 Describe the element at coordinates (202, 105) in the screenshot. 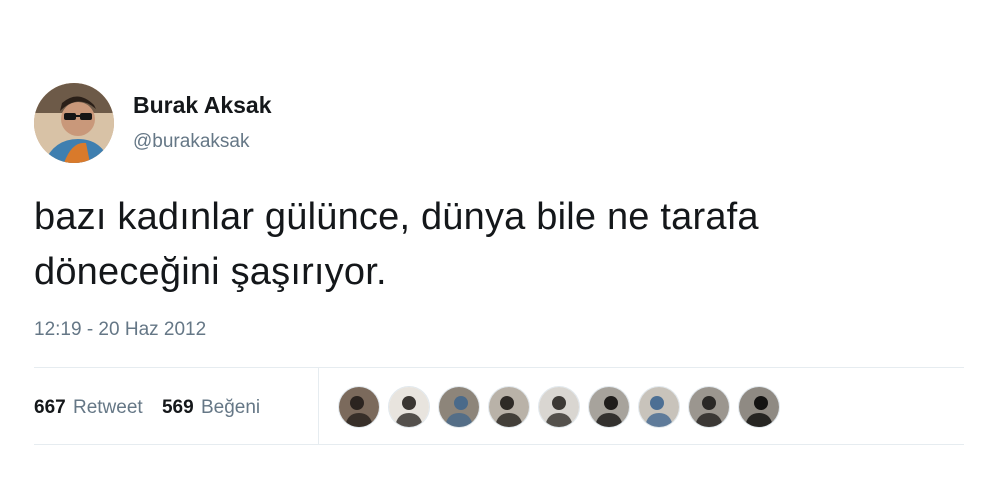

I see `display-name: Burak Aksak` at that location.